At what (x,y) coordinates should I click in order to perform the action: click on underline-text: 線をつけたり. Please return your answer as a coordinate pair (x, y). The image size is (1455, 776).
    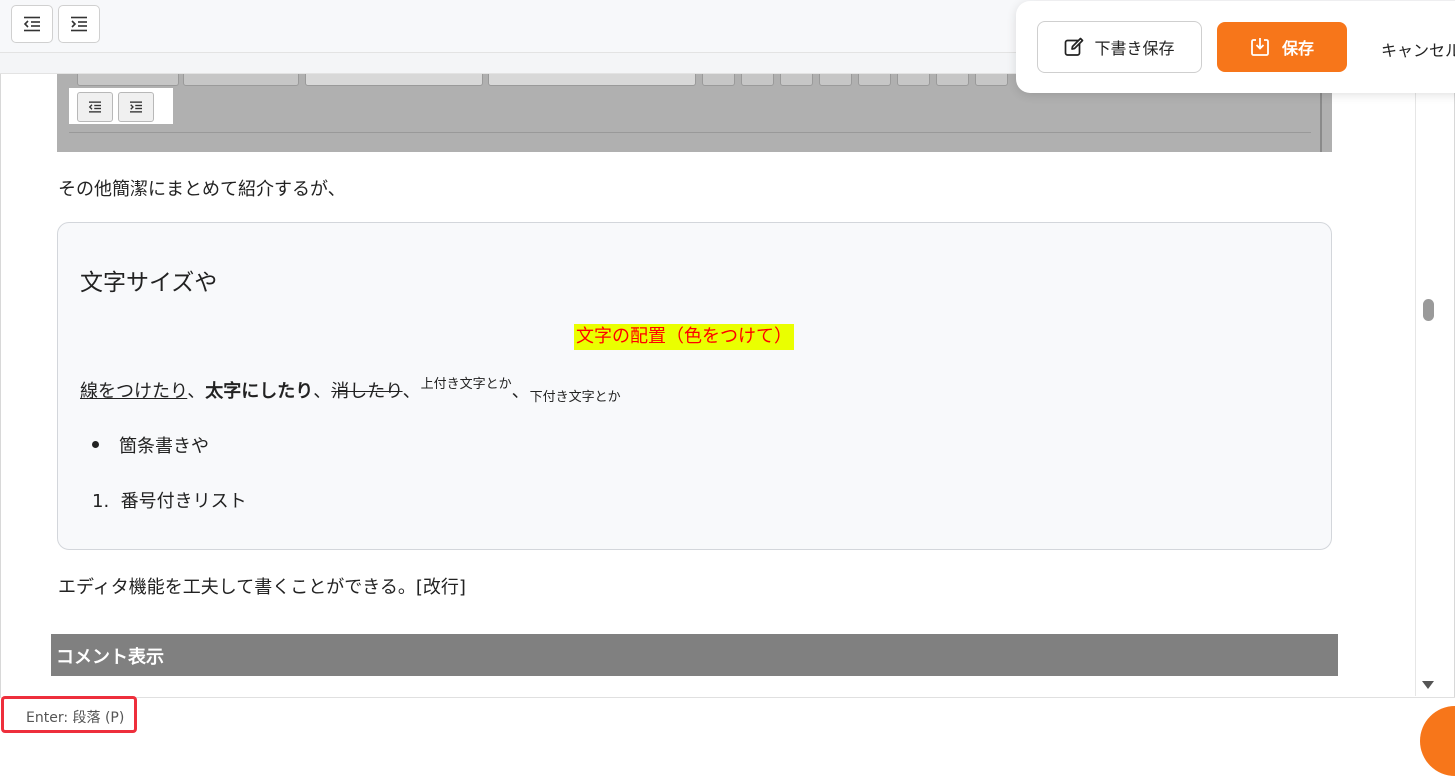
    Looking at the image, I should click on (134, 391).